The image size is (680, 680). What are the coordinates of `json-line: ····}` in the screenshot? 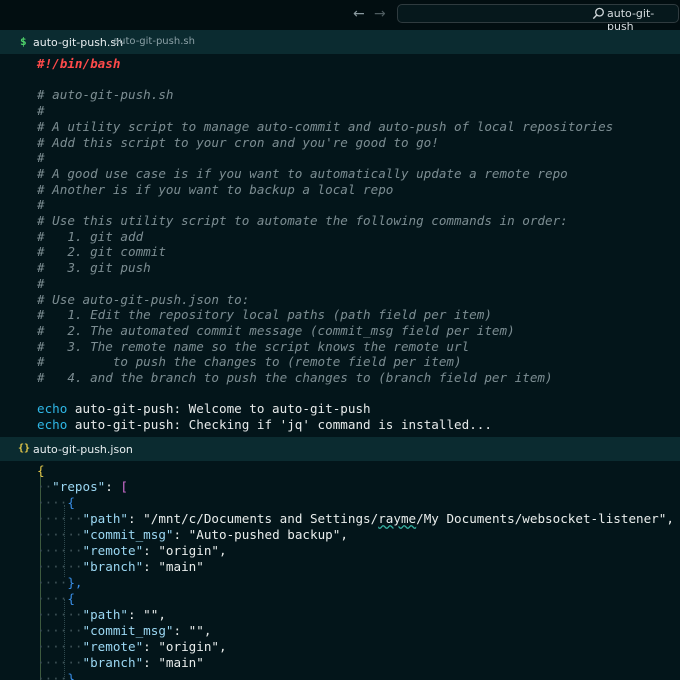 It's located at (56, 675).